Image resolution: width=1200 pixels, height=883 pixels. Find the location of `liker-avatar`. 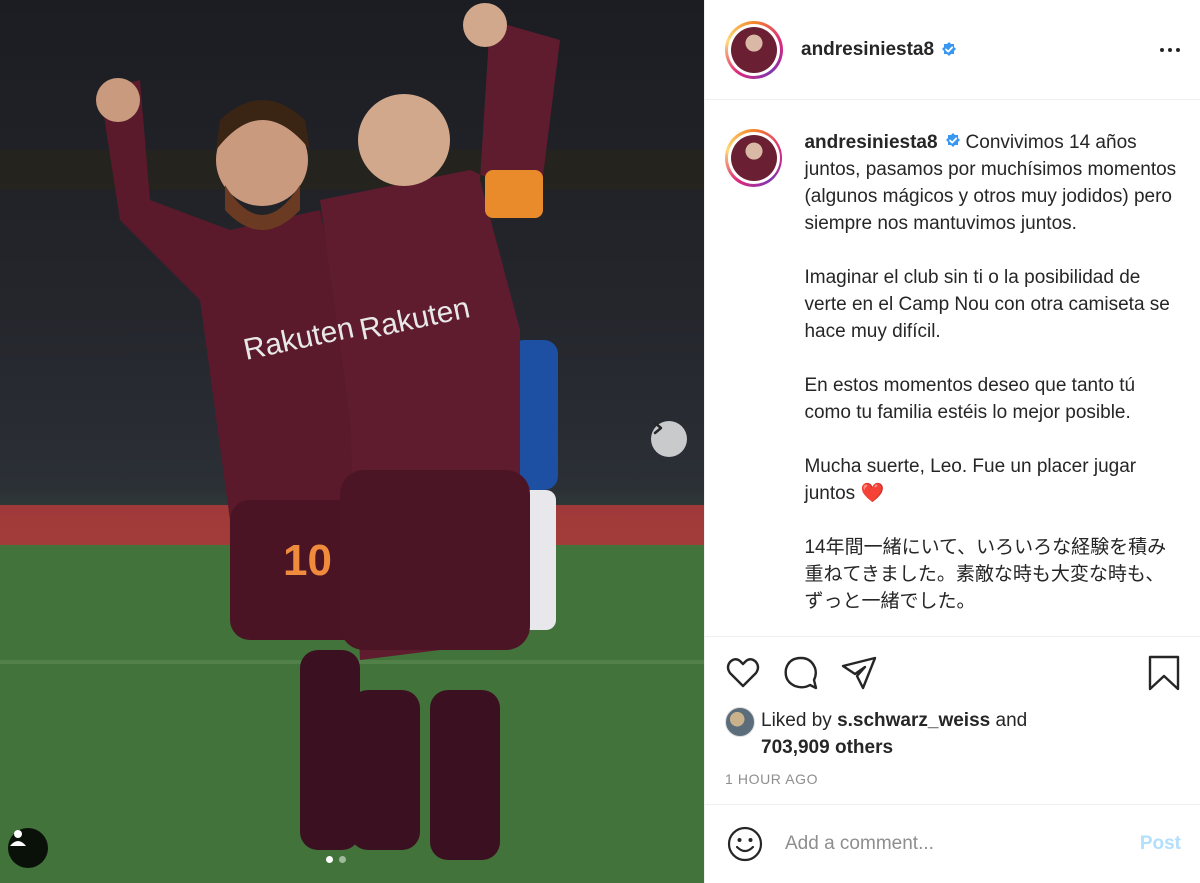

liker-avatar is located at coordinates (740, 722).